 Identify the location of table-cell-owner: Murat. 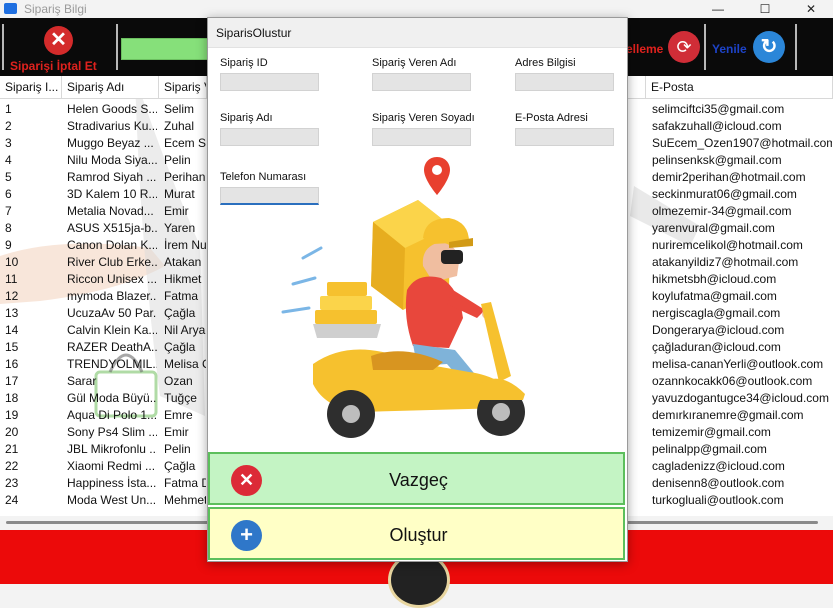
(179, 194).